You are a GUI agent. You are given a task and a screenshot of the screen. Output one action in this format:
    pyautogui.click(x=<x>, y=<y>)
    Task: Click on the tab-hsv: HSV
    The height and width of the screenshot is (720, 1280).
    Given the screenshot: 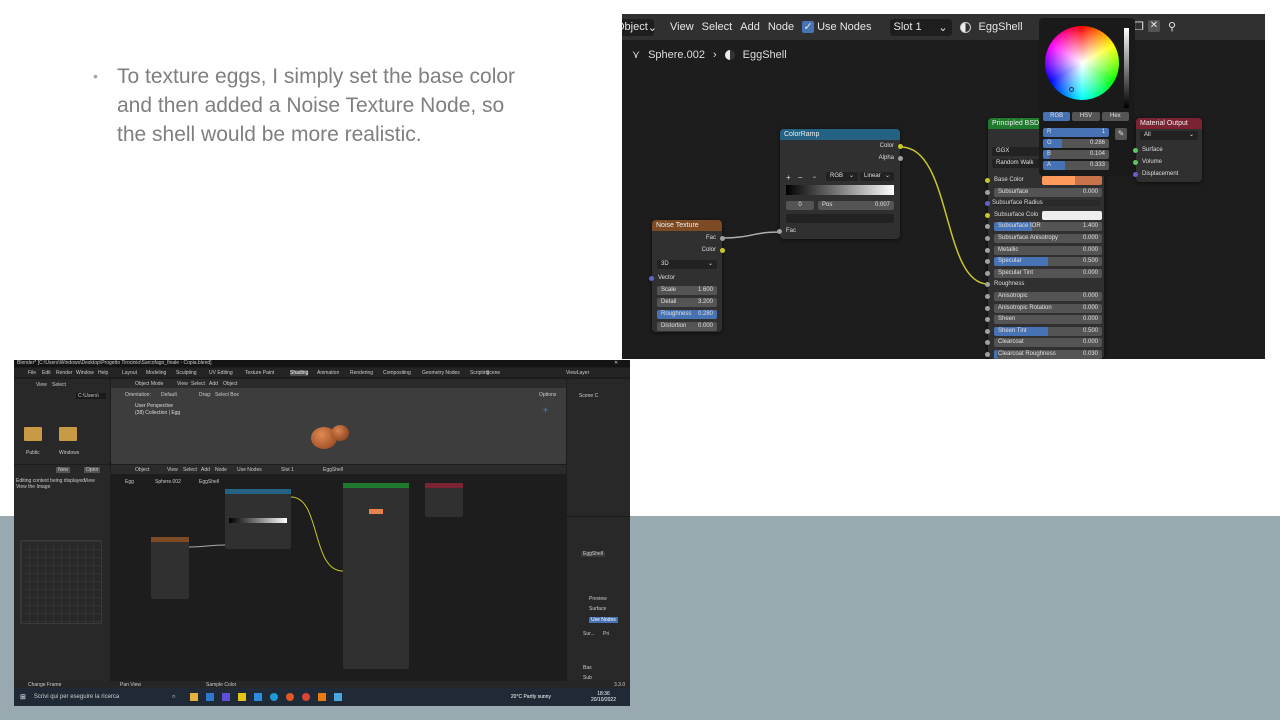 What is the action you would take?
    pyautogui.click(x=1086, y=116)
    